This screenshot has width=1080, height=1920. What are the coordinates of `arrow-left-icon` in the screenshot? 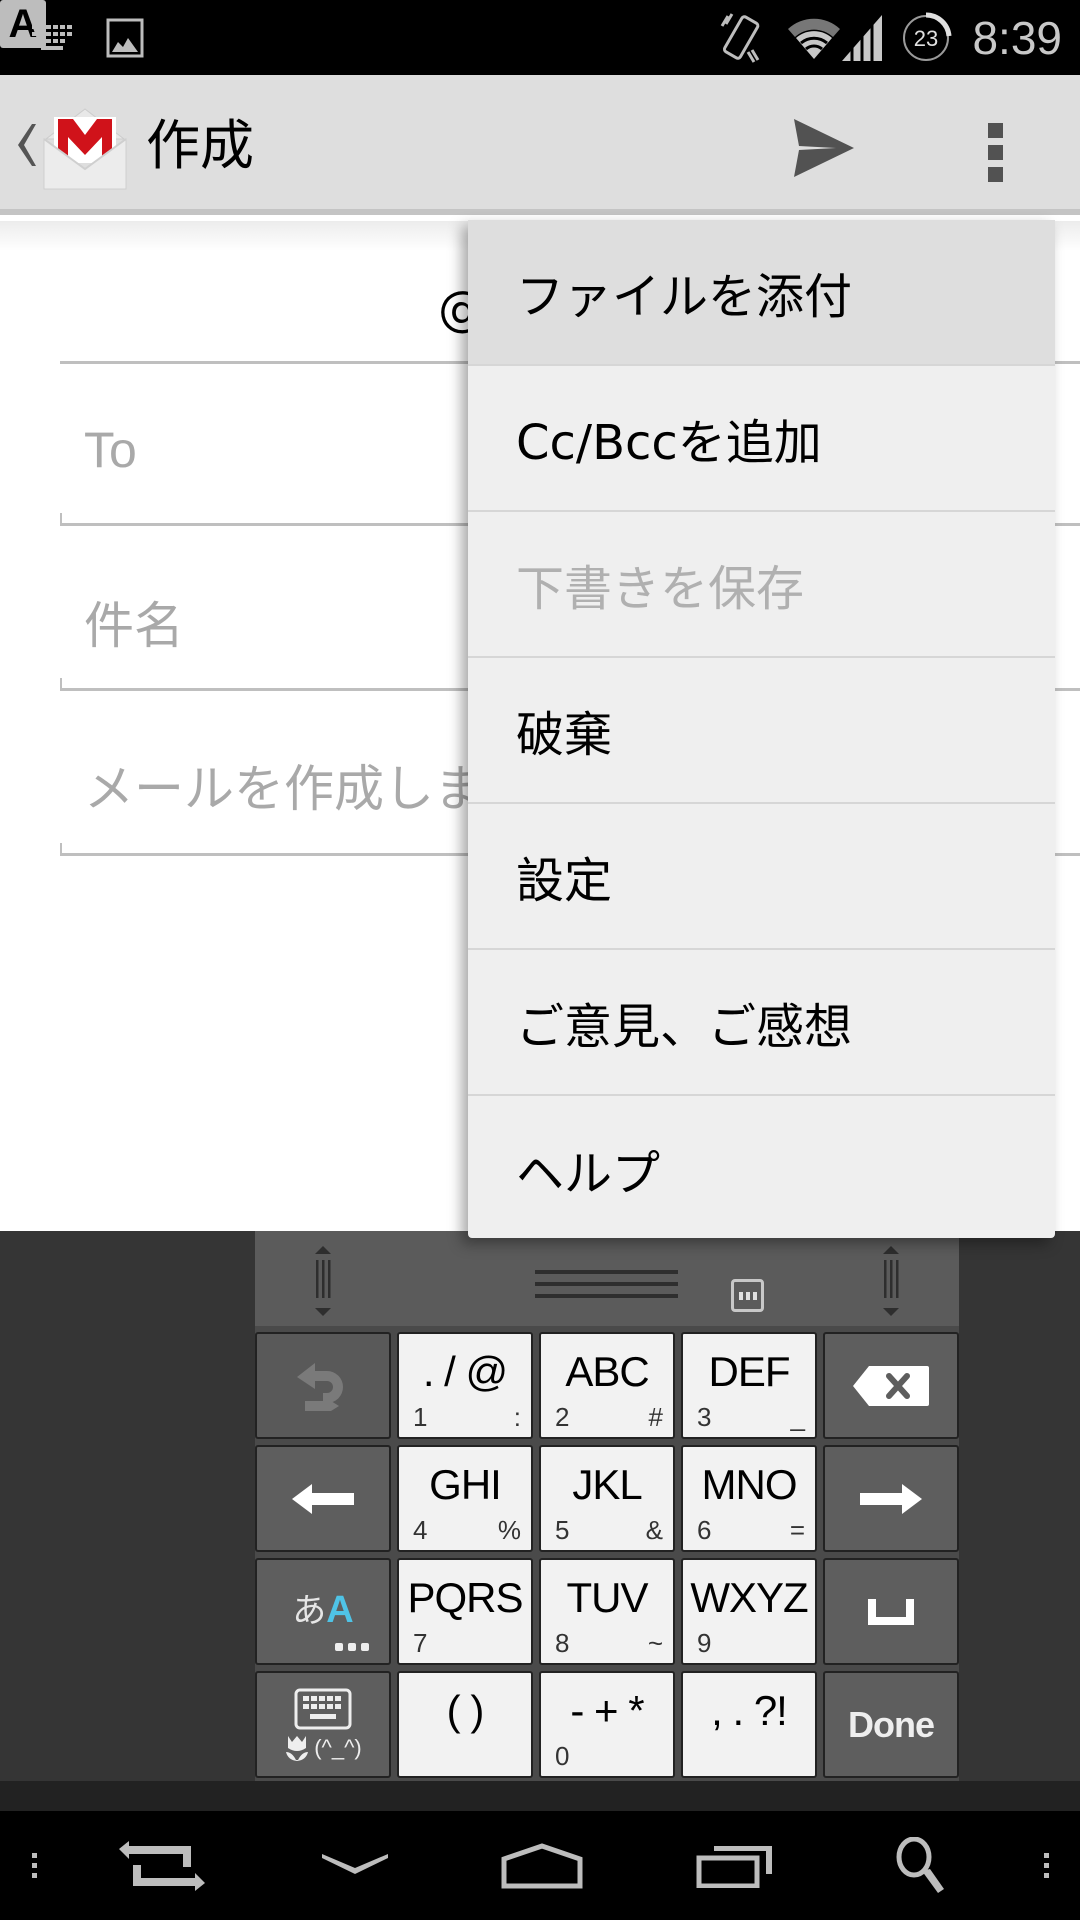 It's located at (323, 1498).